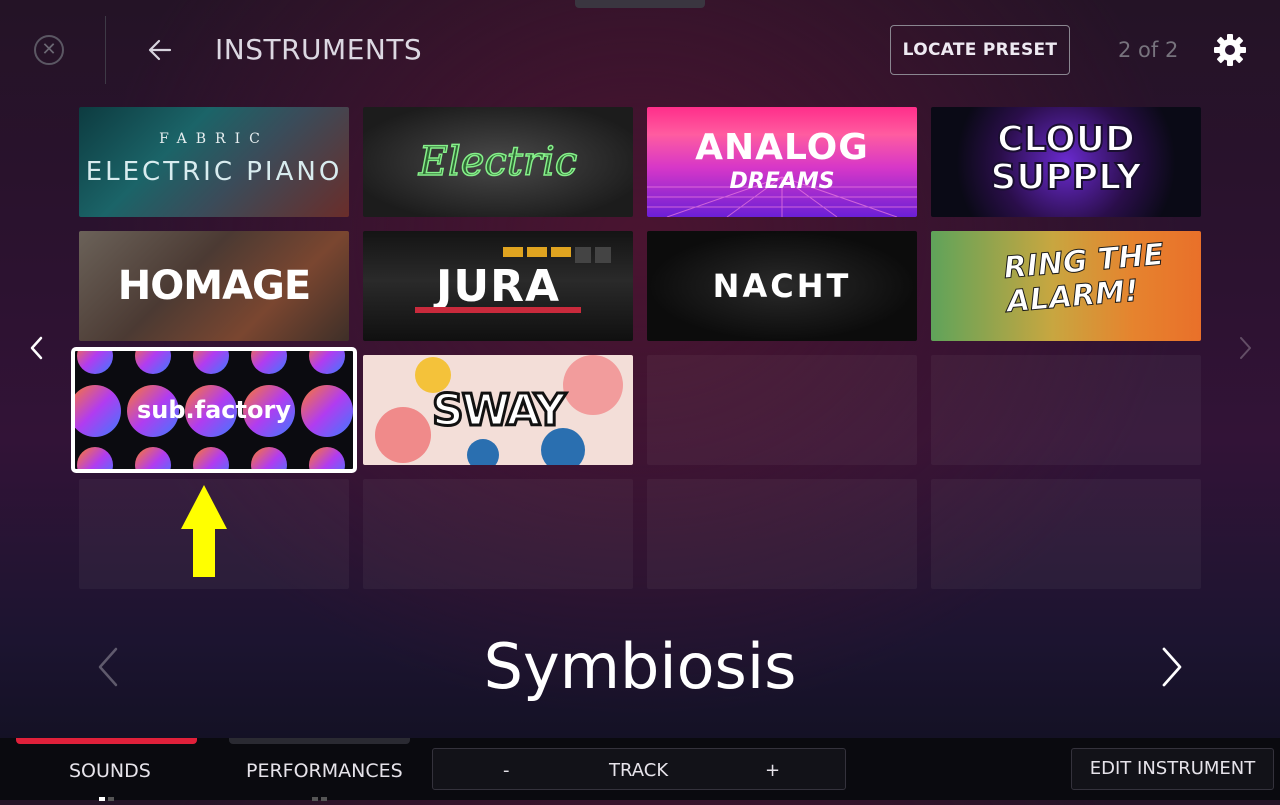 The image size is (1280, 805). I want to click on tile-subtitle: SUPPLY, so click(1065, 177).